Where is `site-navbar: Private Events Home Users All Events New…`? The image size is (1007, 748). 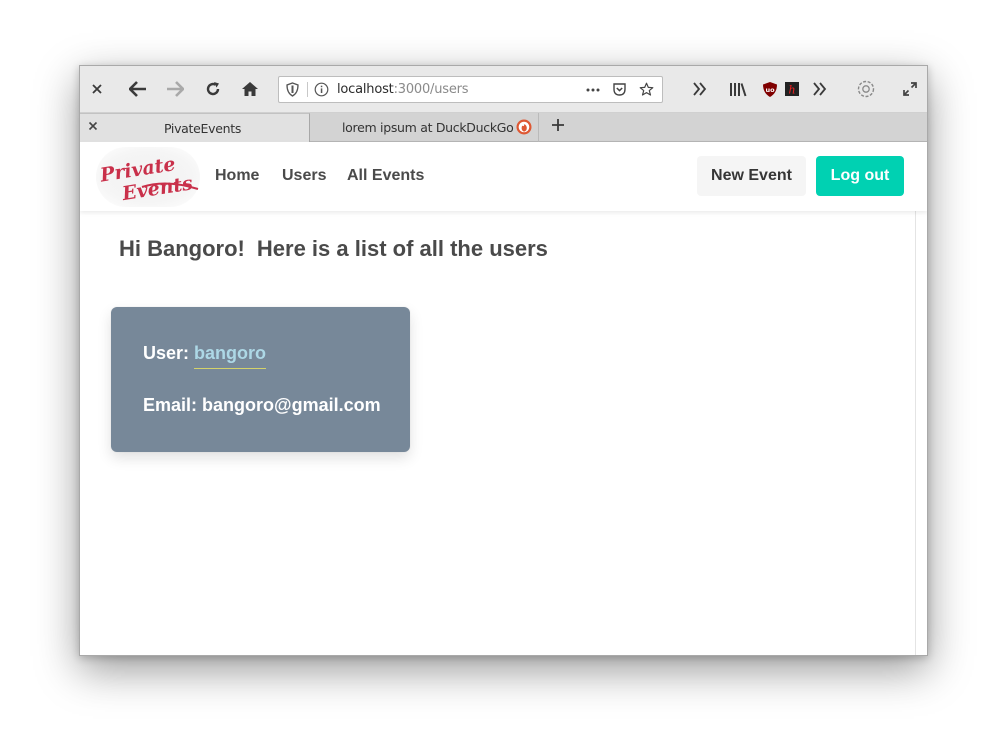 site-navbar: Private Events Home Users All Events New… is located at coordinates (503, 176).